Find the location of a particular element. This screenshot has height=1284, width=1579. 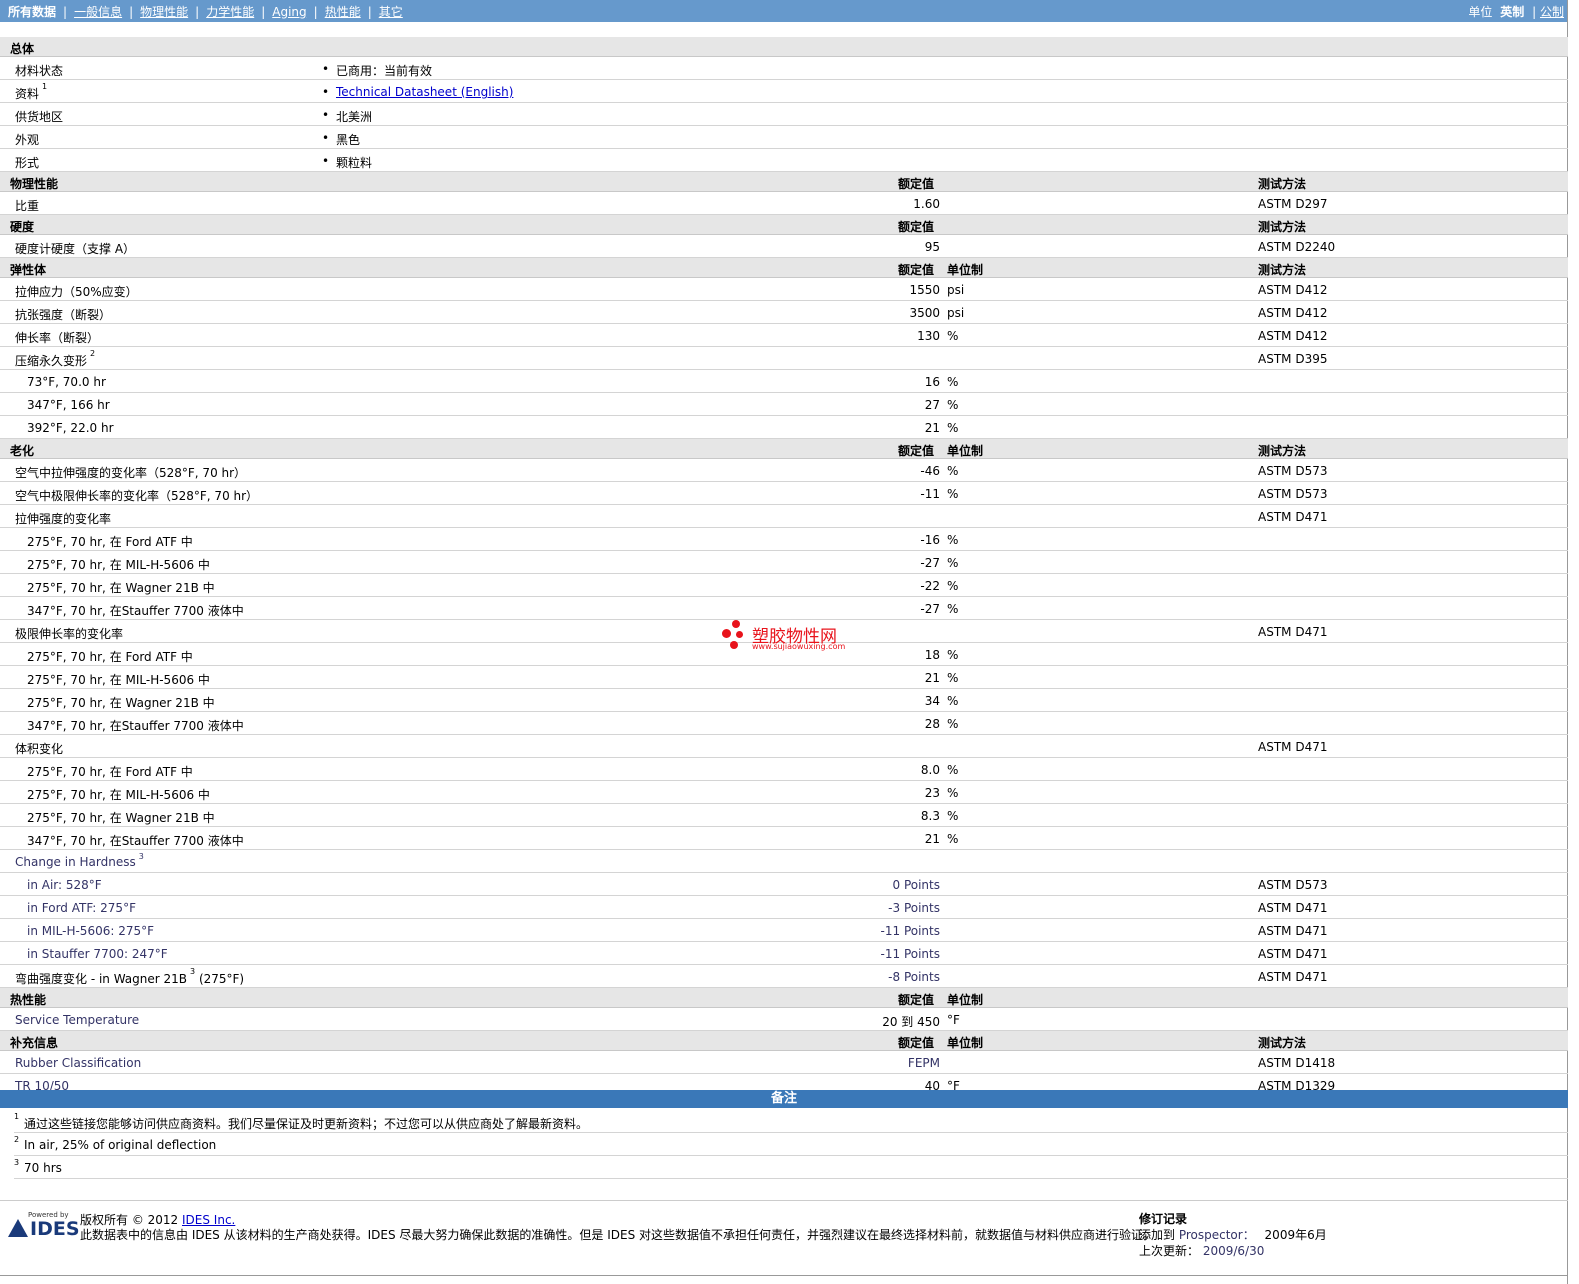

table-row: 供货地区 • 北美洲 is located at coordinates (784, 114).